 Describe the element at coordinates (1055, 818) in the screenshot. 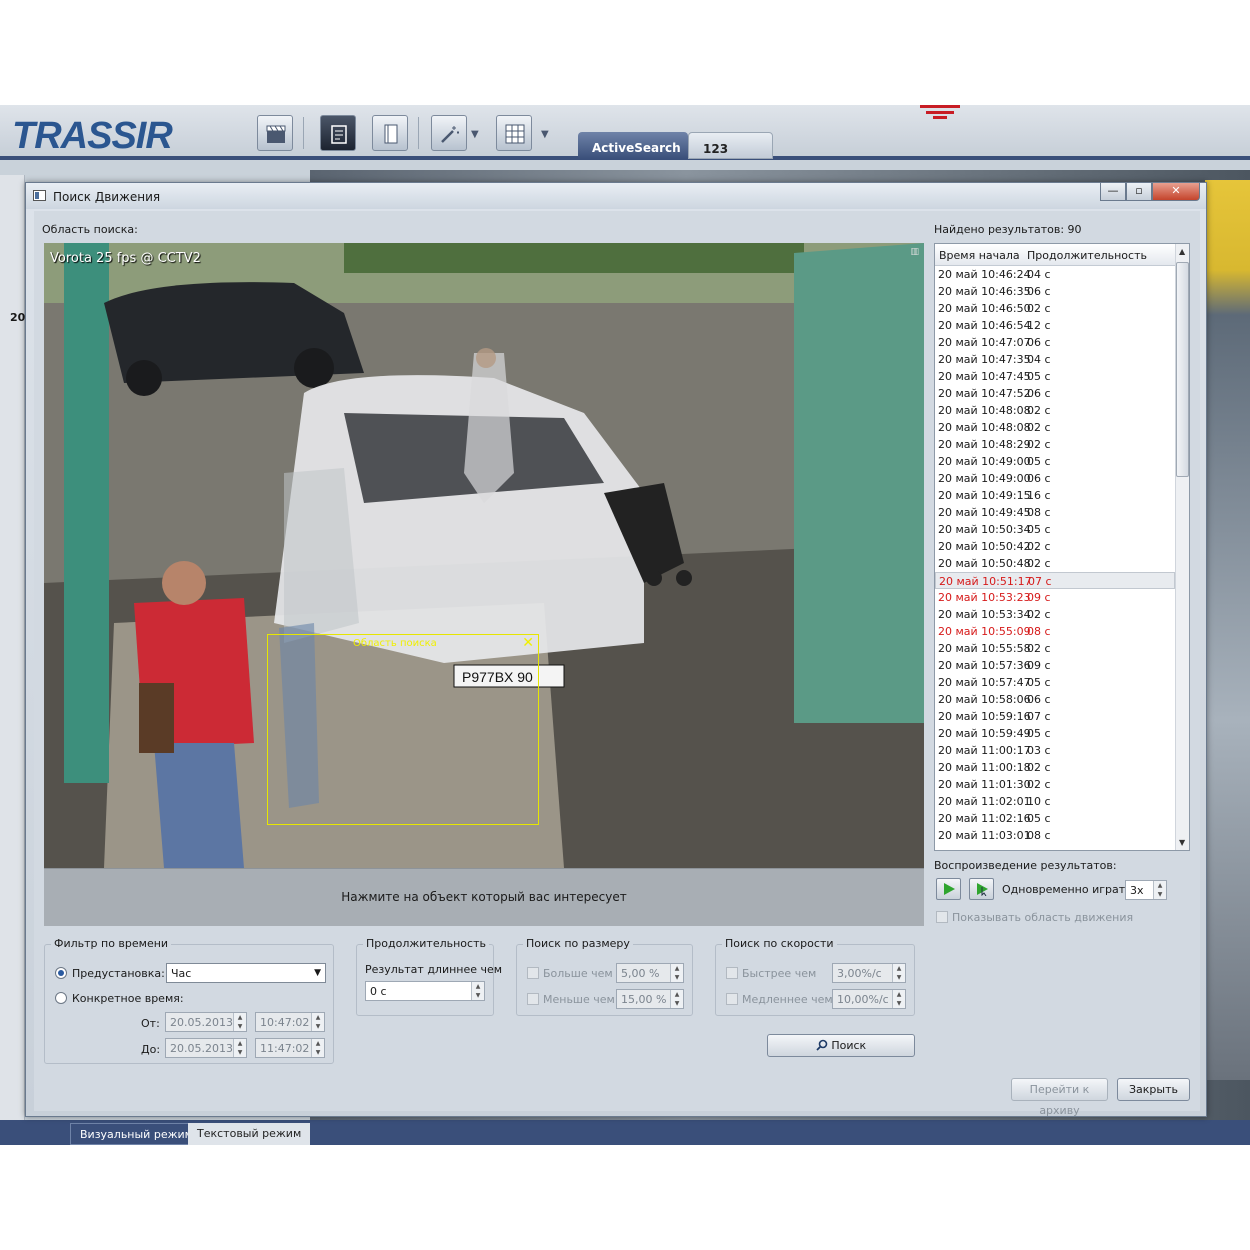

I see `result-row: 20 май 11:02:16 05 с` at that location.